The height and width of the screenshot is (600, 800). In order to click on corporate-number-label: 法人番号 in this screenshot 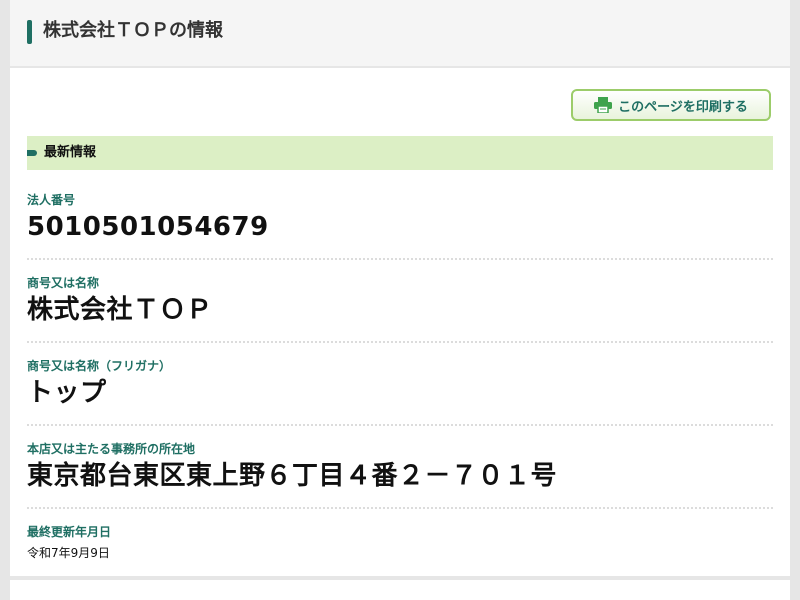, I will do `click(51, 200)`.